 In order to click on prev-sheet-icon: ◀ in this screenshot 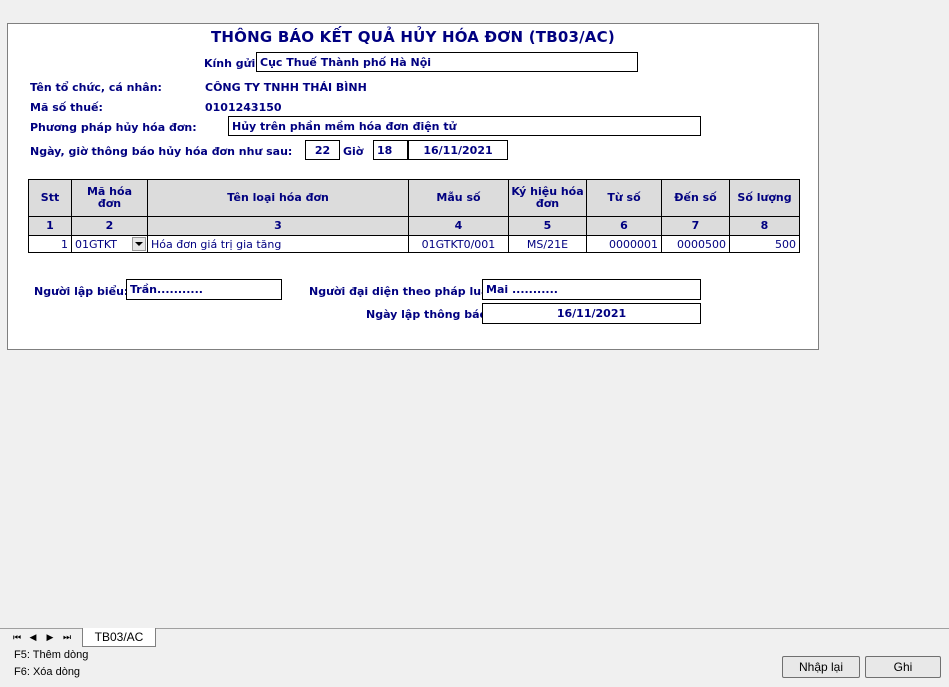, I will do `click(33, 638)`.